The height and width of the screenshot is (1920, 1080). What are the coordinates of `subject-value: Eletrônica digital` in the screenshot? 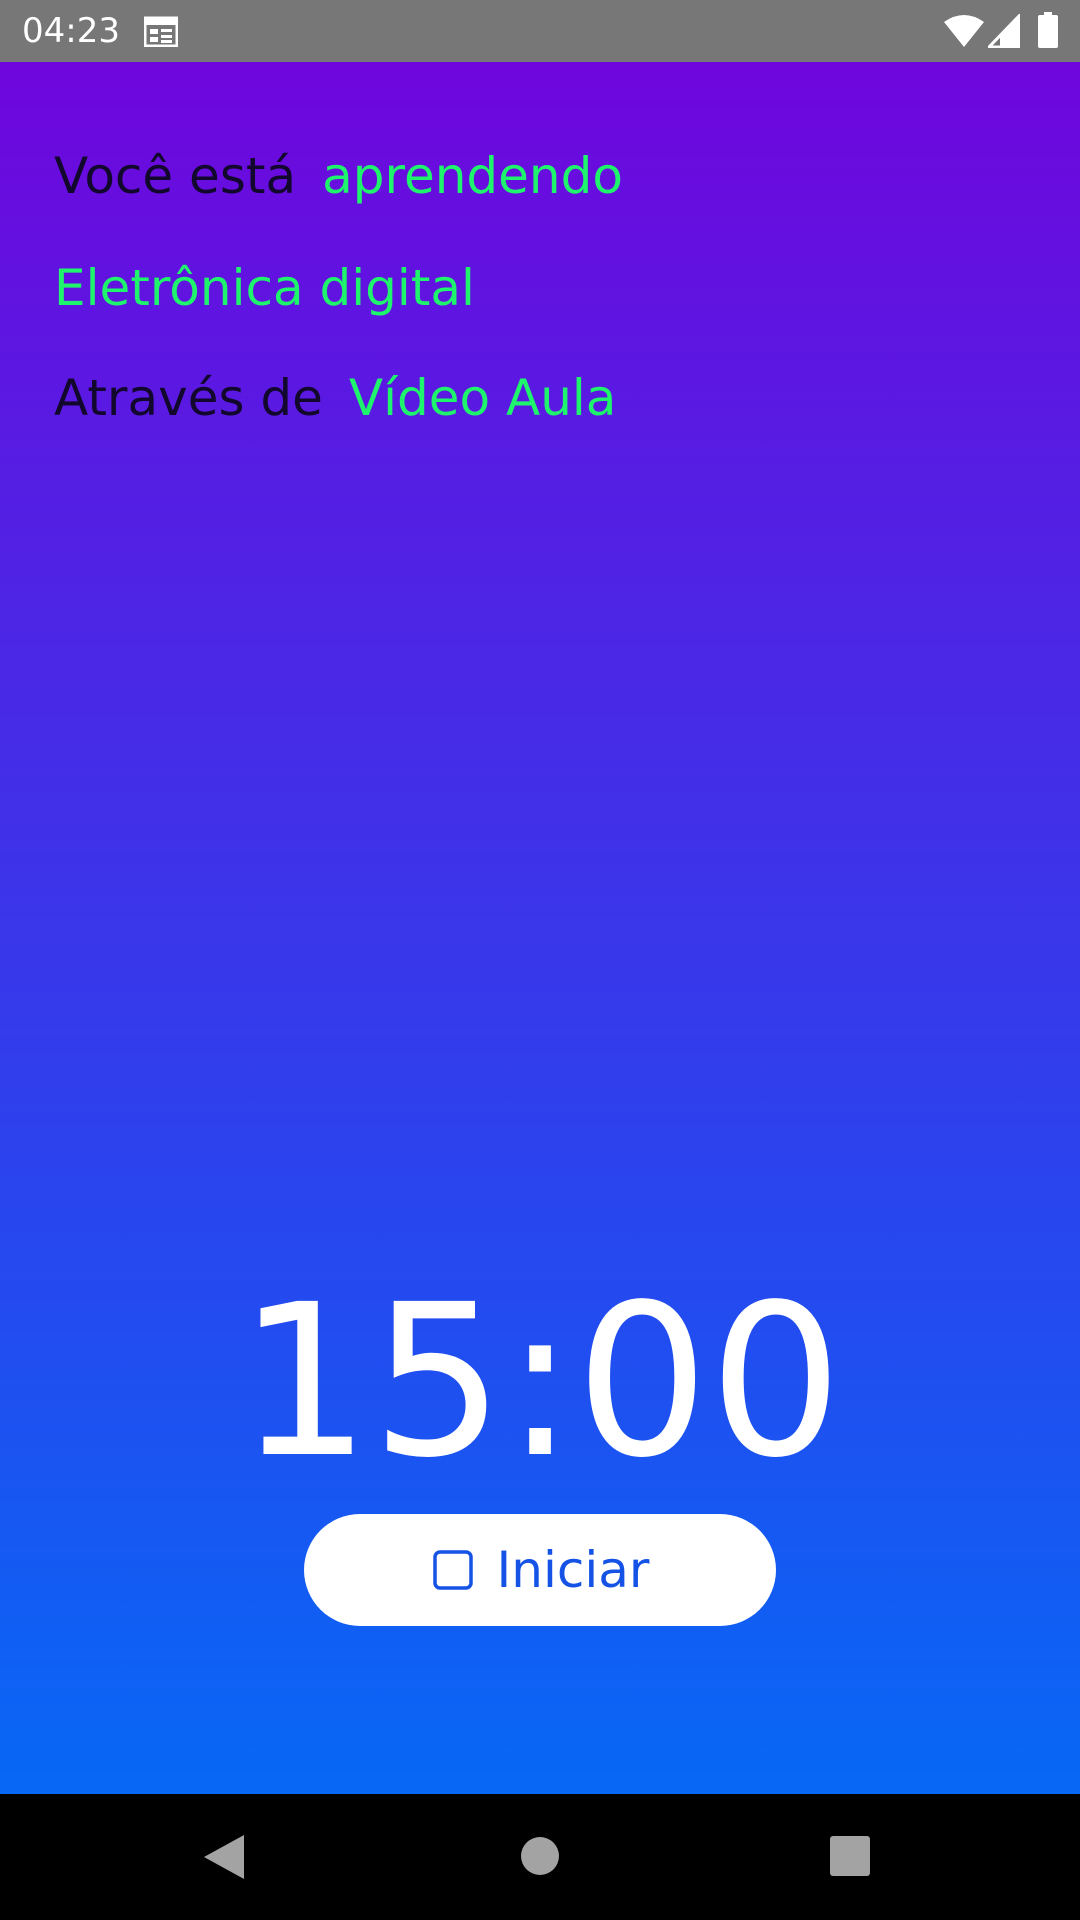 It's located at (264, 288).